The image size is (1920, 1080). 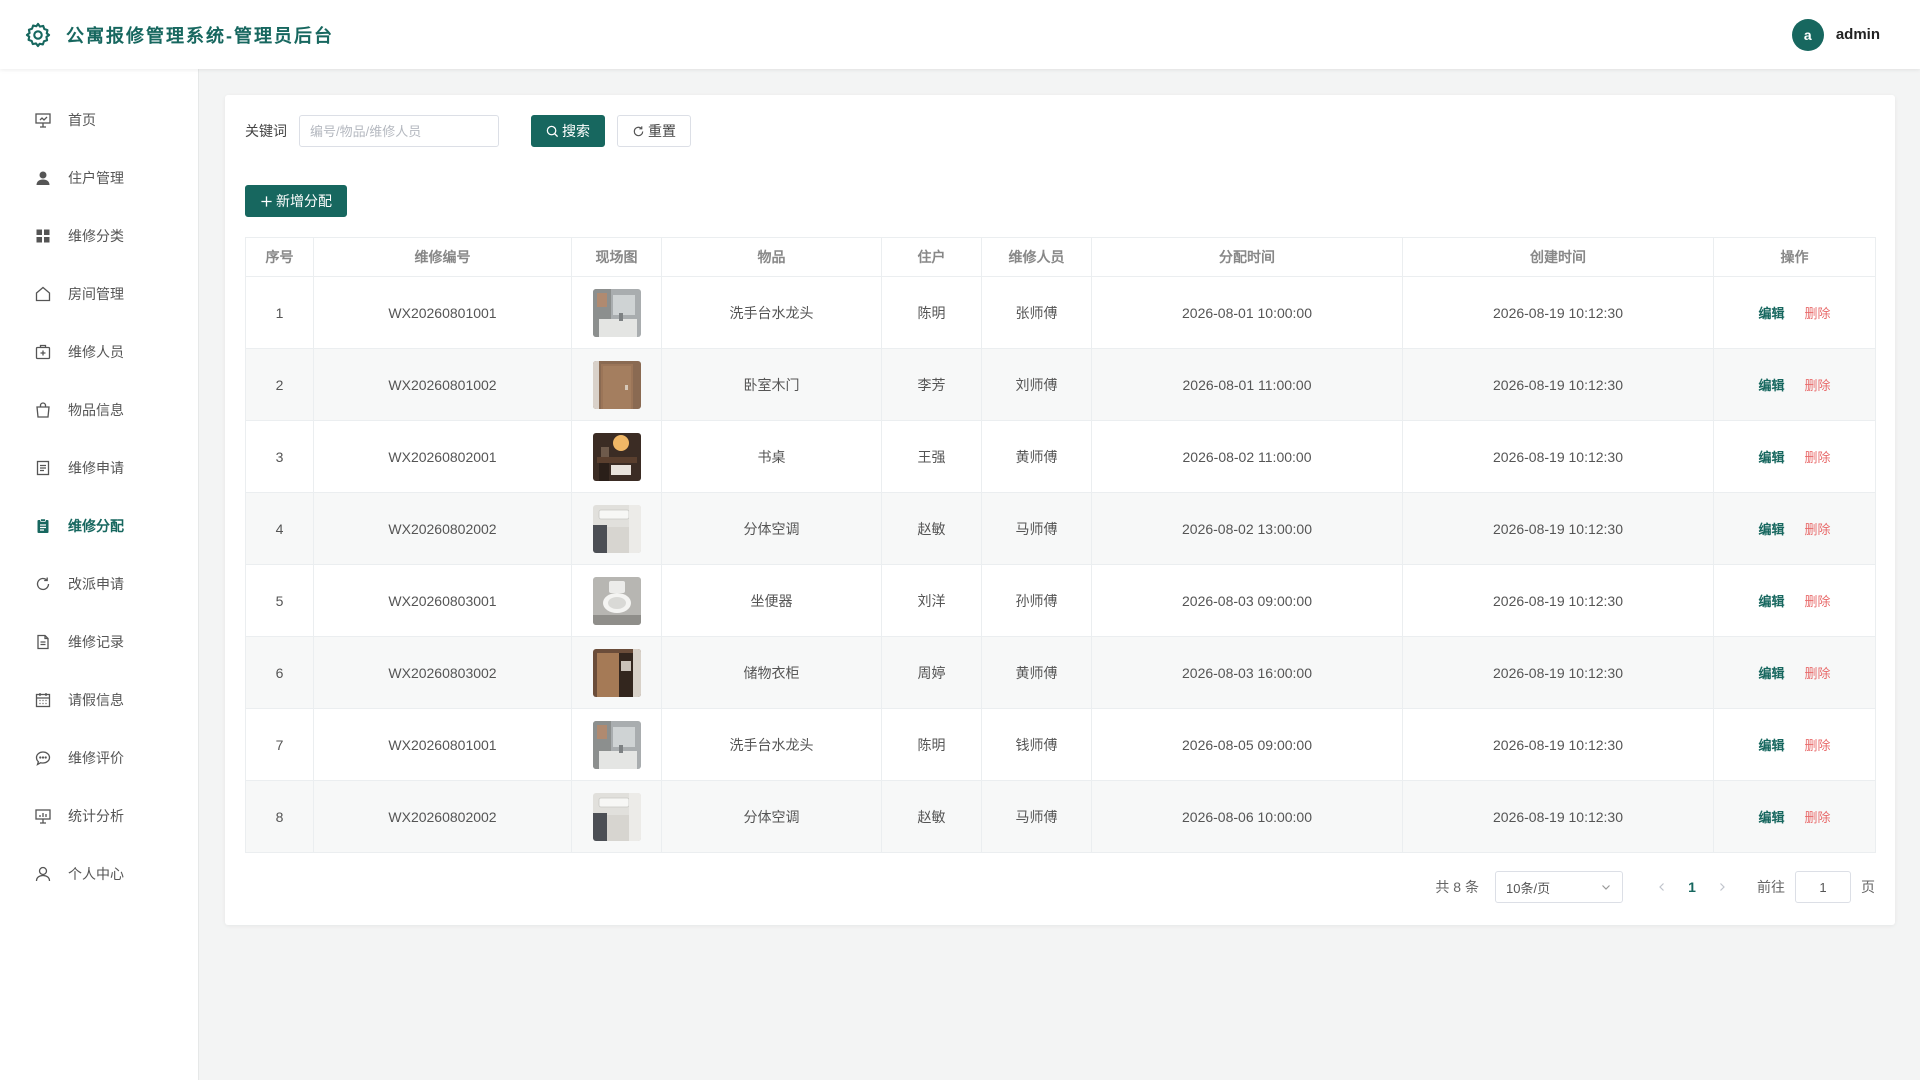 What do you see at coordinates (99, 700) in the screenshot?
I see `sidebar-item-leave-info: 请假信息` at bounding box center [99, 700].